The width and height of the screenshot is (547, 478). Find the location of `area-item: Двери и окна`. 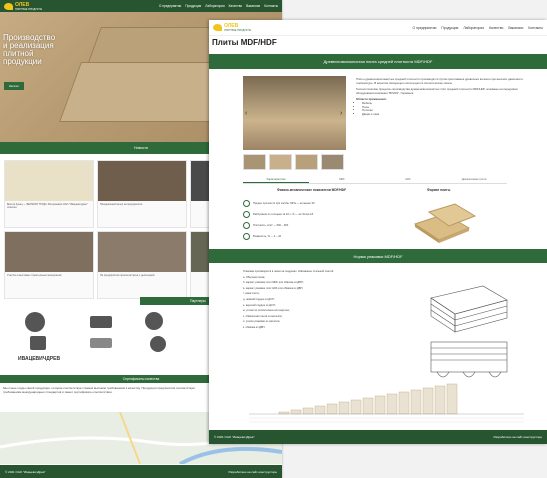

area-item: Двери и окна is located at coordinates (449, 114).